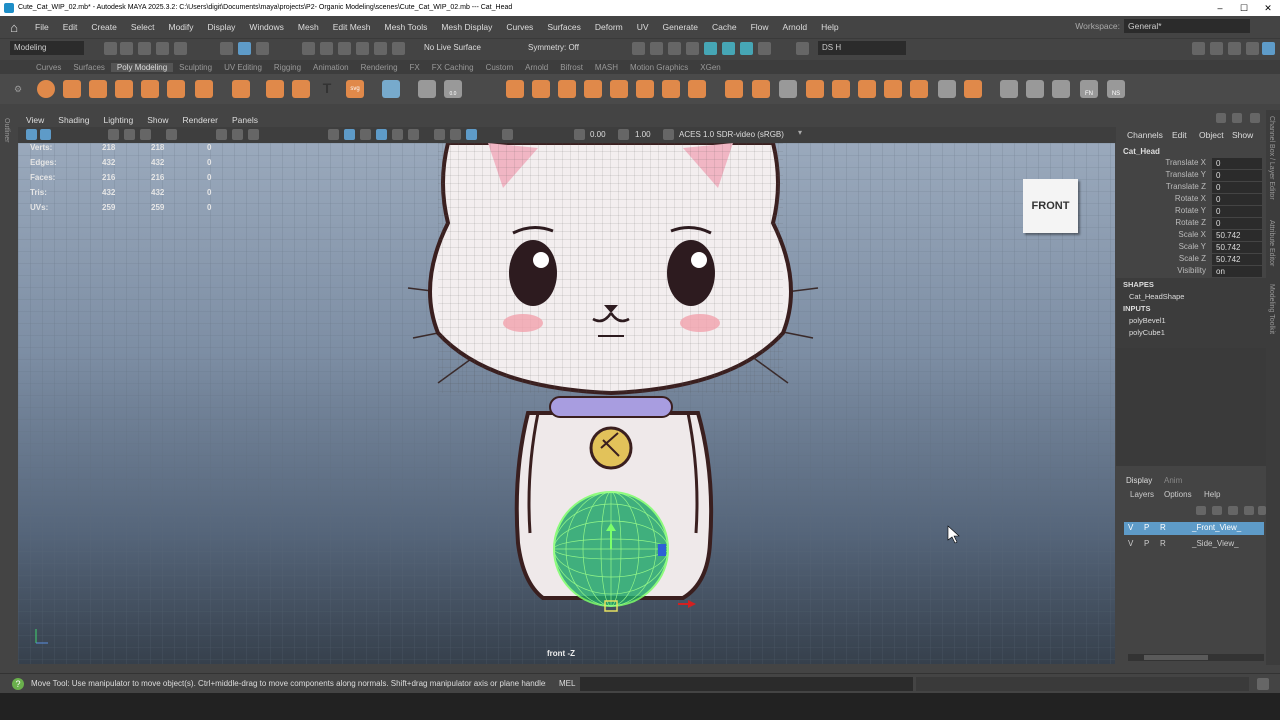  Describe the element at coordinates (180, 48) in the screenshot. I see `redo-icon` at that location.